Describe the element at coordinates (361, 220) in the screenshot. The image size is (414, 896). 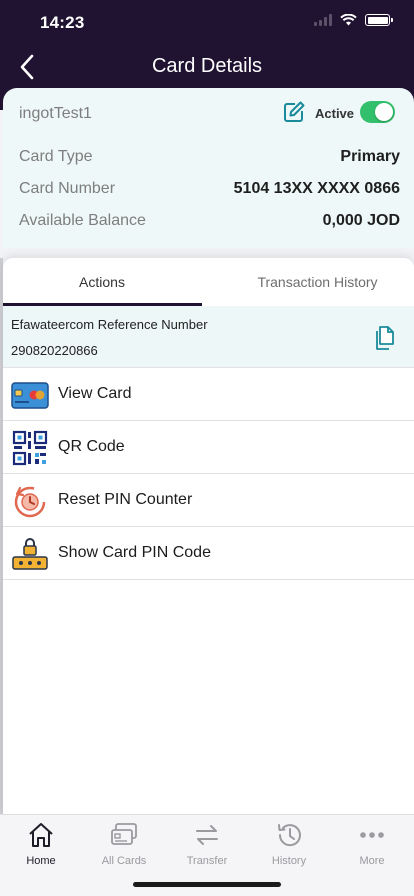
I see `available-balance-value: 0,000 JOD` at that location.